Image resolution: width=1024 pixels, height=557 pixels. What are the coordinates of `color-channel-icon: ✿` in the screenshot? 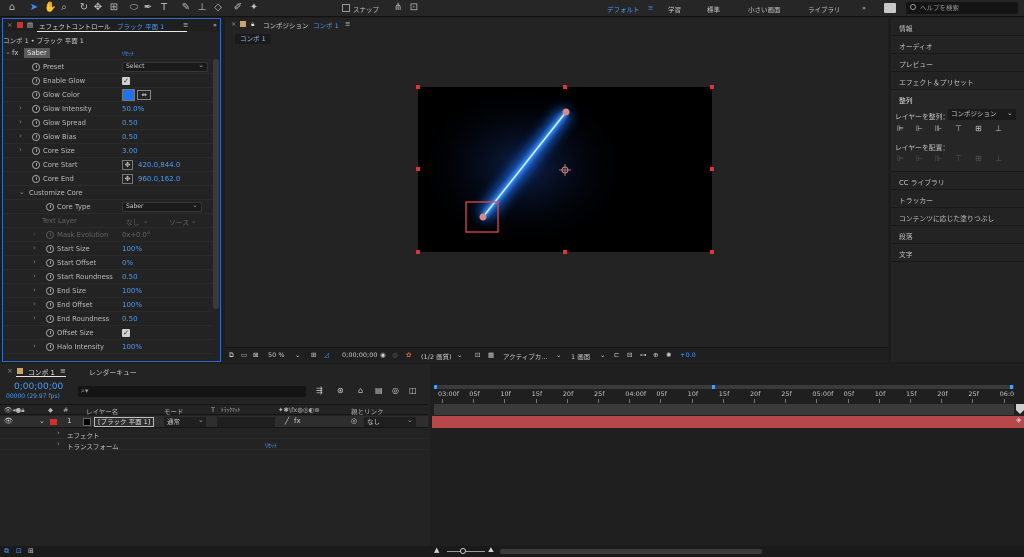 It's located at (408, 355).